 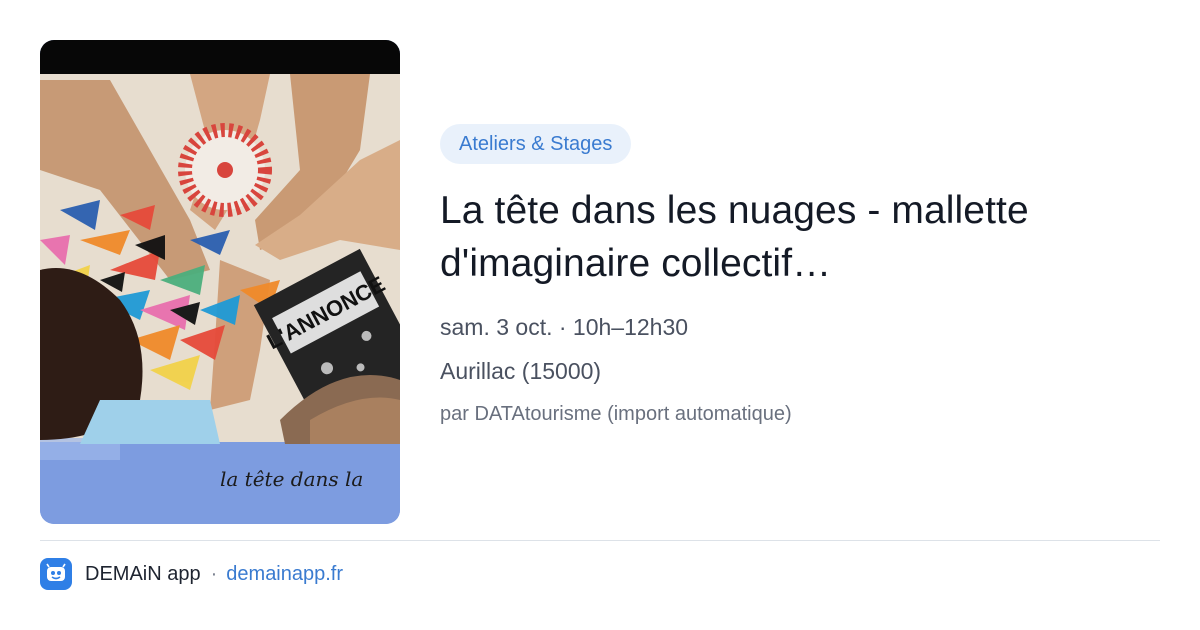 I want to click on demain-app-icon, so click(x=56, y=574).